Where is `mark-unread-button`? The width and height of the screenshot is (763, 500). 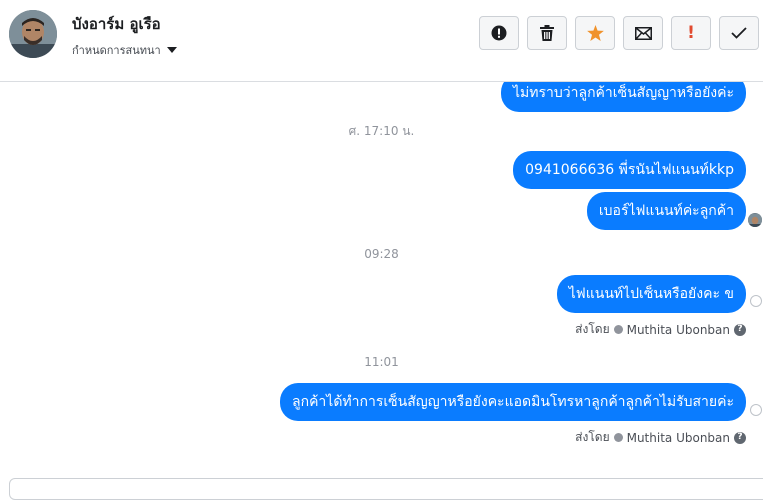
mark-unread-button is located at coordinates (643, 33).